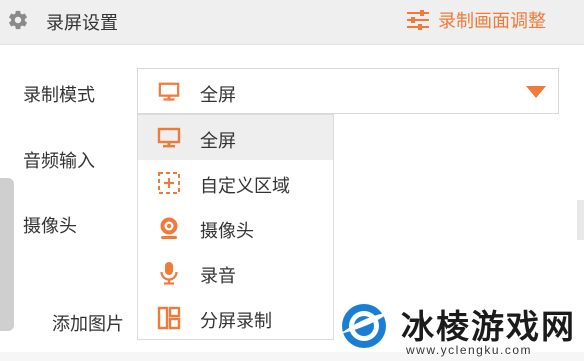 The image size is (584, 361). Describe the element at coordinates (245, 186) in the screenshot. I see `record-mode-option-label: 自定义区域` at that location.